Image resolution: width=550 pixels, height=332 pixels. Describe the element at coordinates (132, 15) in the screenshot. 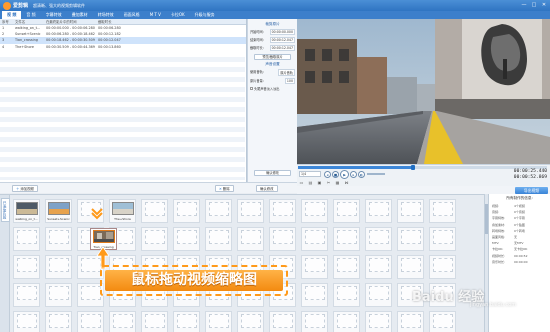

I see `tab-picture-style: 画面风格` at that location.